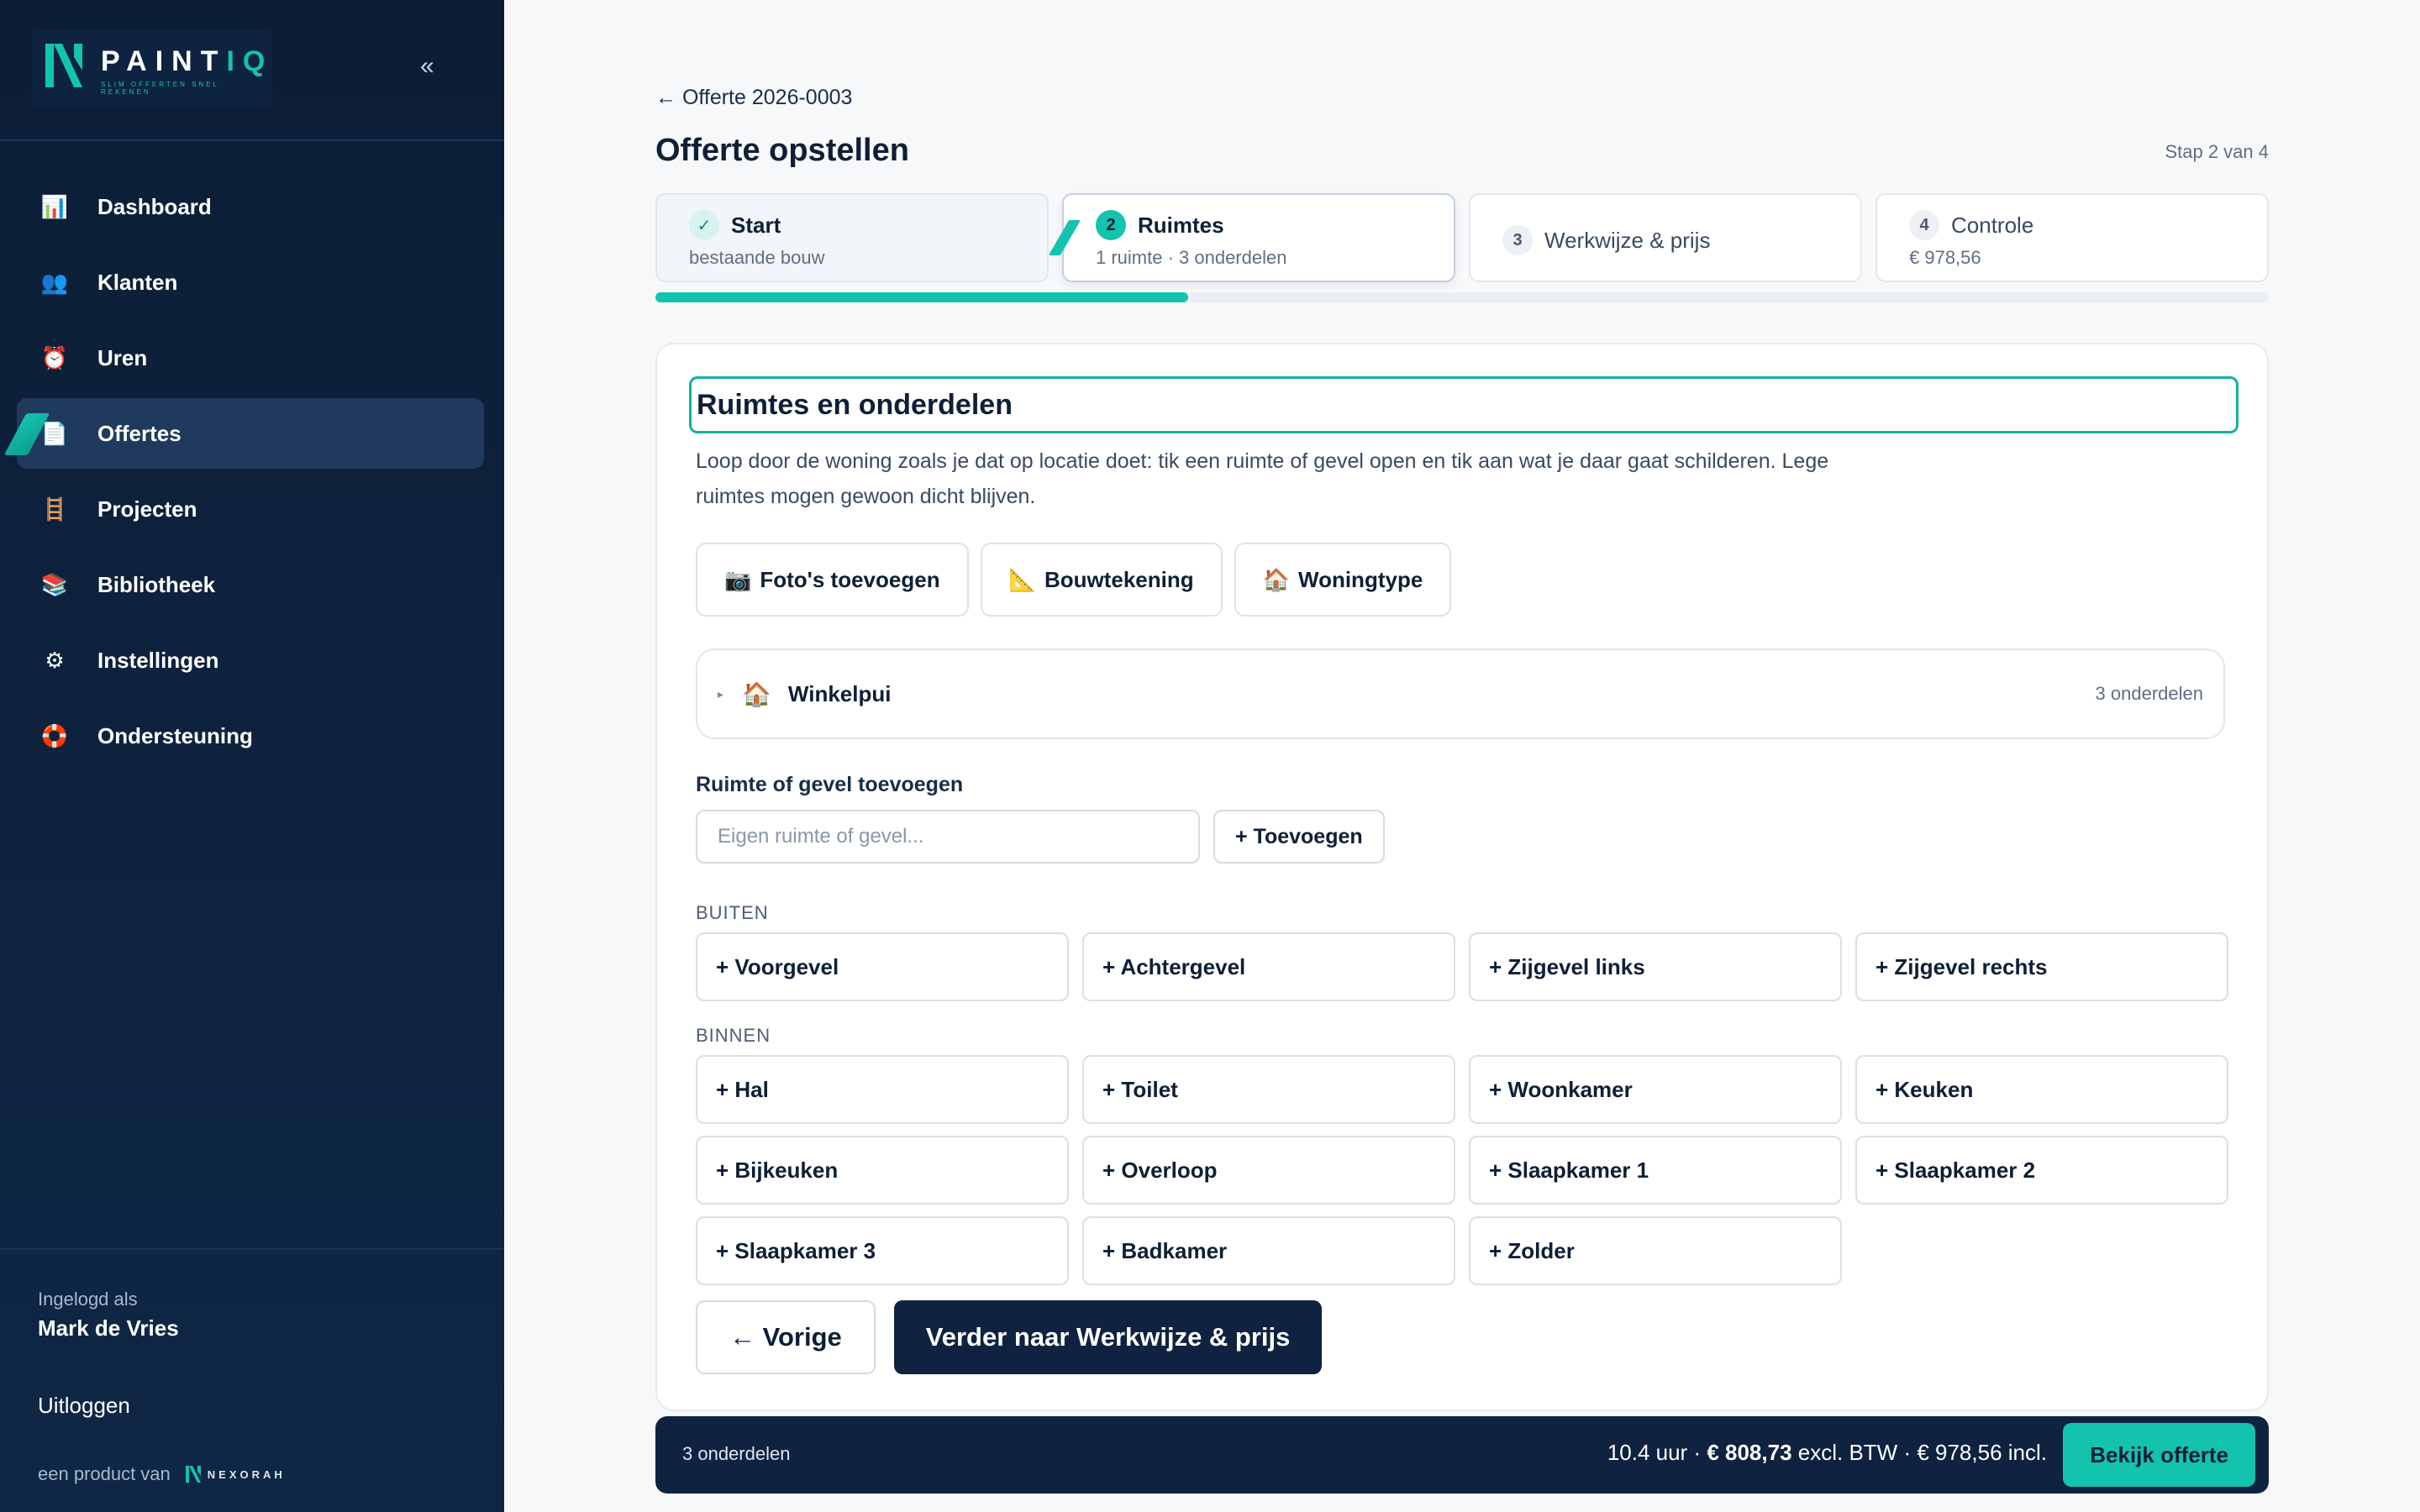 The height and width of the screenshot is (1512, 2420). Describe the element at coordinates (757, 257) in the screenshot. I see `step-subtitle: bestaande bouw` at that location.